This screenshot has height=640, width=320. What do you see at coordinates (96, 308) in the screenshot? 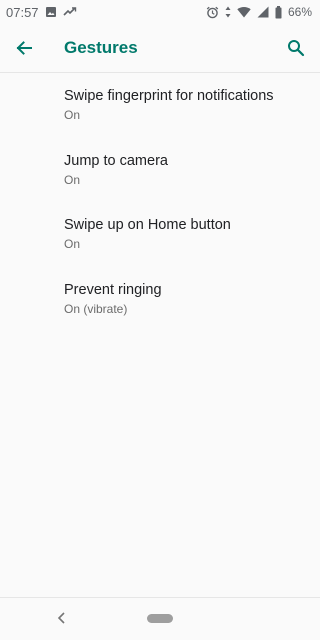
I see `item-summary: On (vibrate)` at bounding box center [96, 308].